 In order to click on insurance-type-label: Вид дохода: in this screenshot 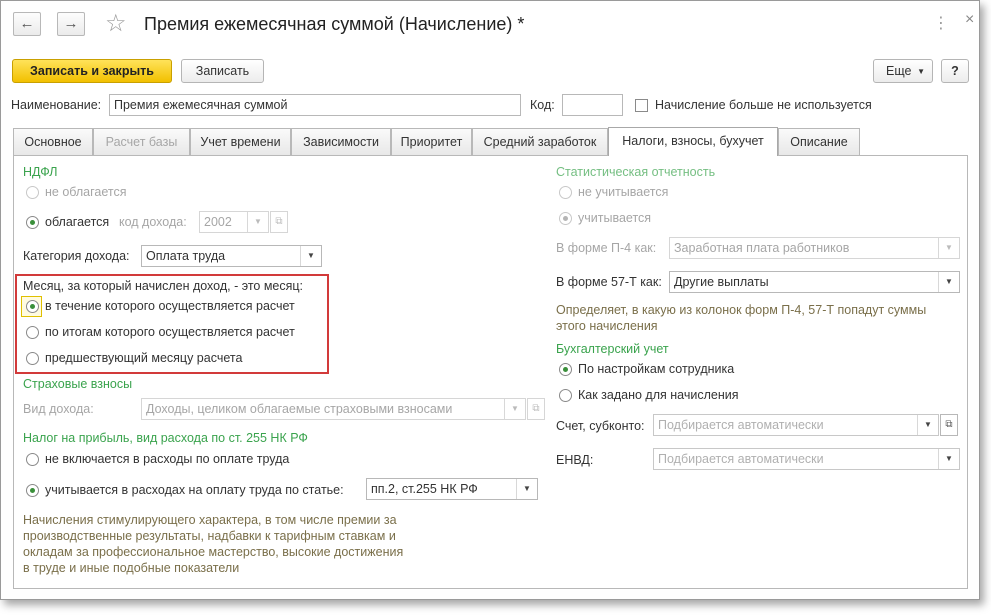, I will do `click(58, 409)`.